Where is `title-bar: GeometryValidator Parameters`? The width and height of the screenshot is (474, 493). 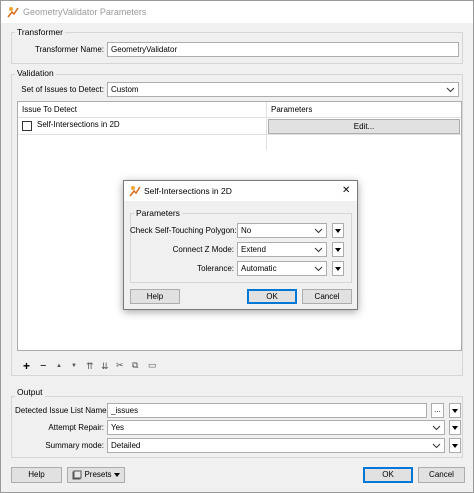 title-bar: GeometryValidator Parameters is located at coordinates (237, 12).